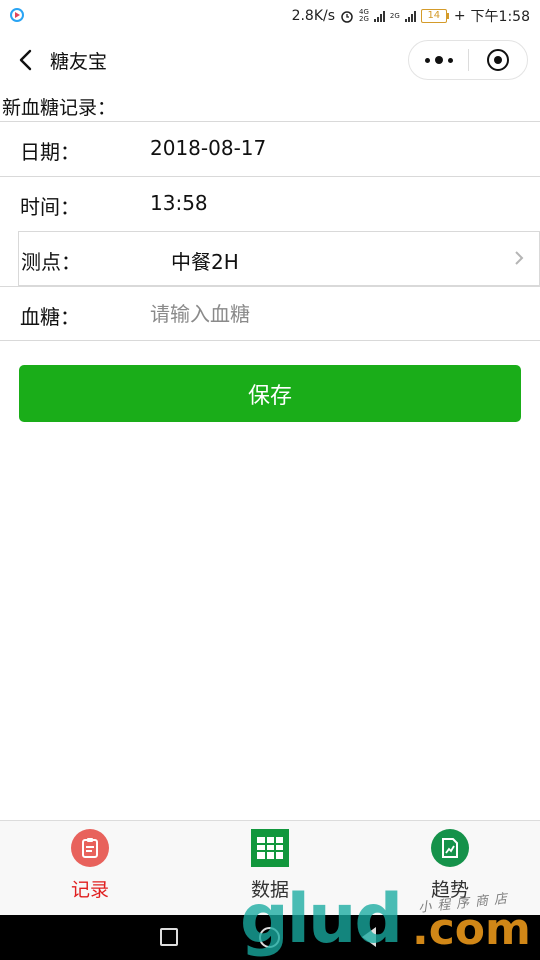 The width and height of the screenshot is (540, 960). Describe the element at coordinates (279, 258) in the screenshot. I see `measure-point-picker: 测点： 中餐2H` at that location.